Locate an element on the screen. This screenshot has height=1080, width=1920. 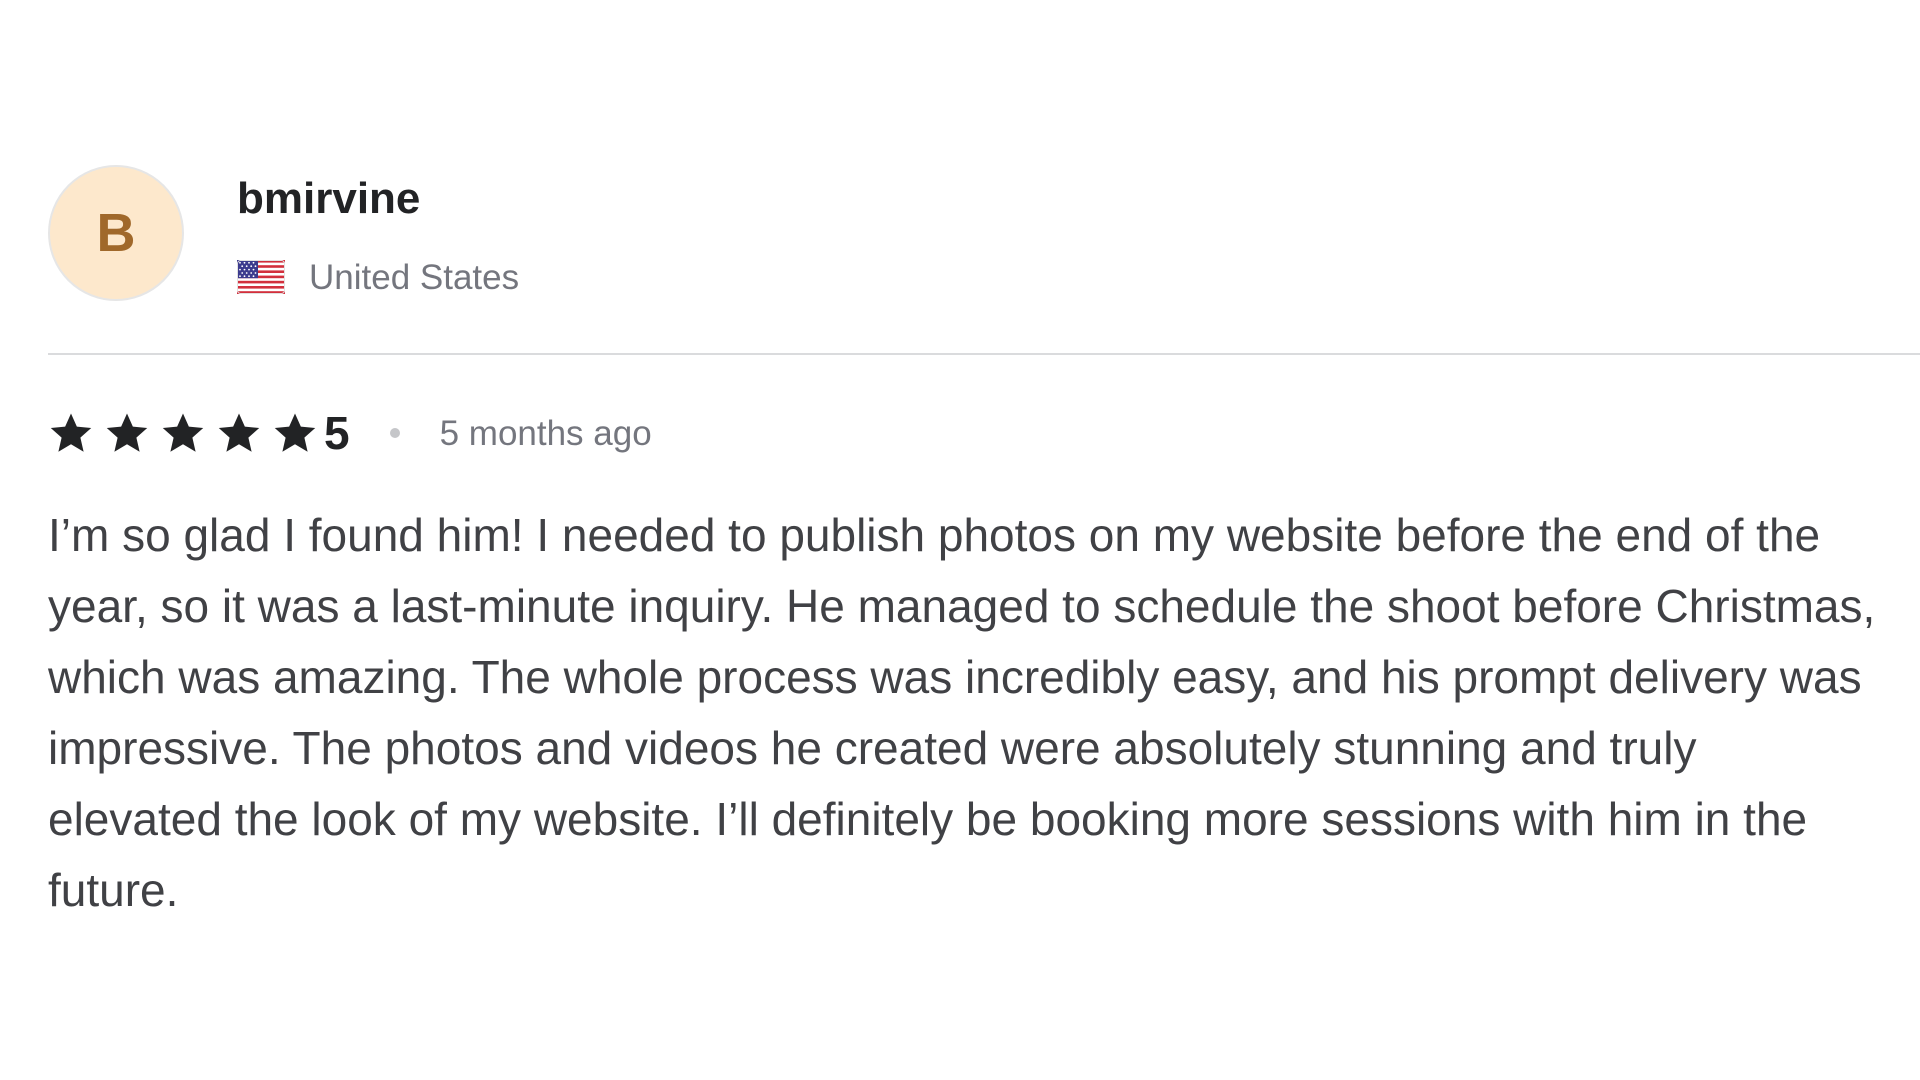
rating-row: 5 5 months ago is located at coordinates (350, 433).